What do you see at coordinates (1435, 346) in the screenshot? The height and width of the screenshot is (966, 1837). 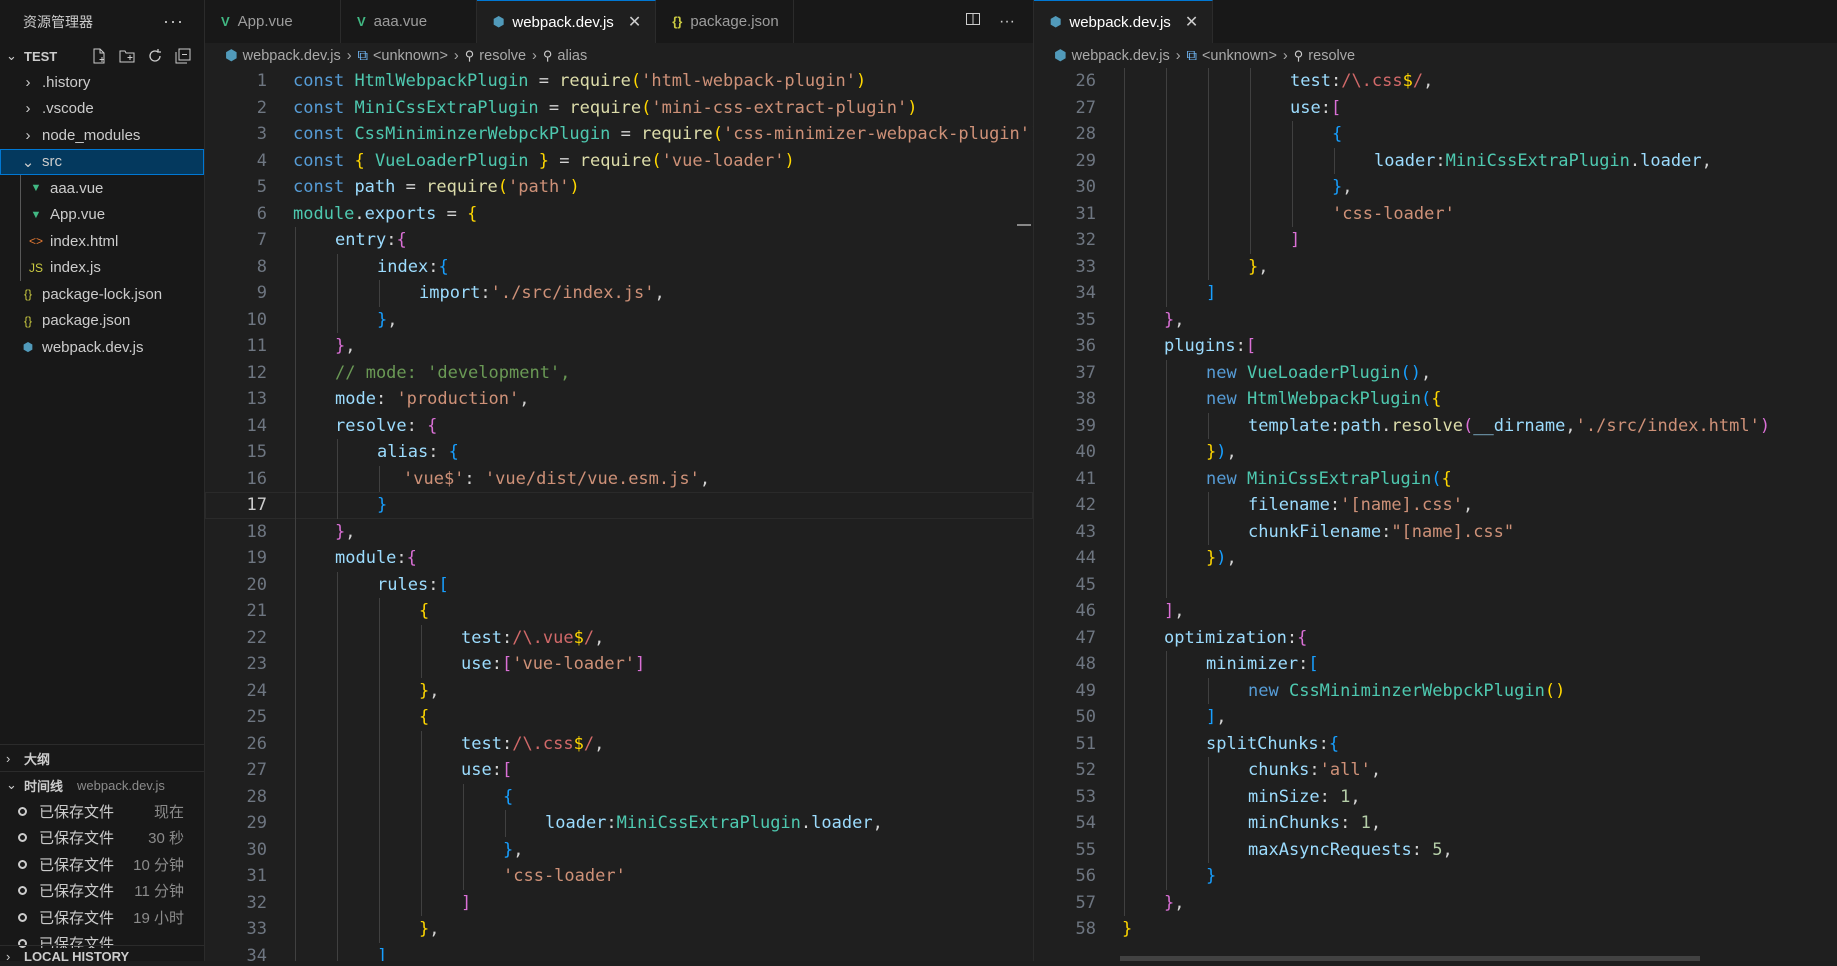 I see `code-line: 36 plugins:[` at bounding box center [1435, 346].